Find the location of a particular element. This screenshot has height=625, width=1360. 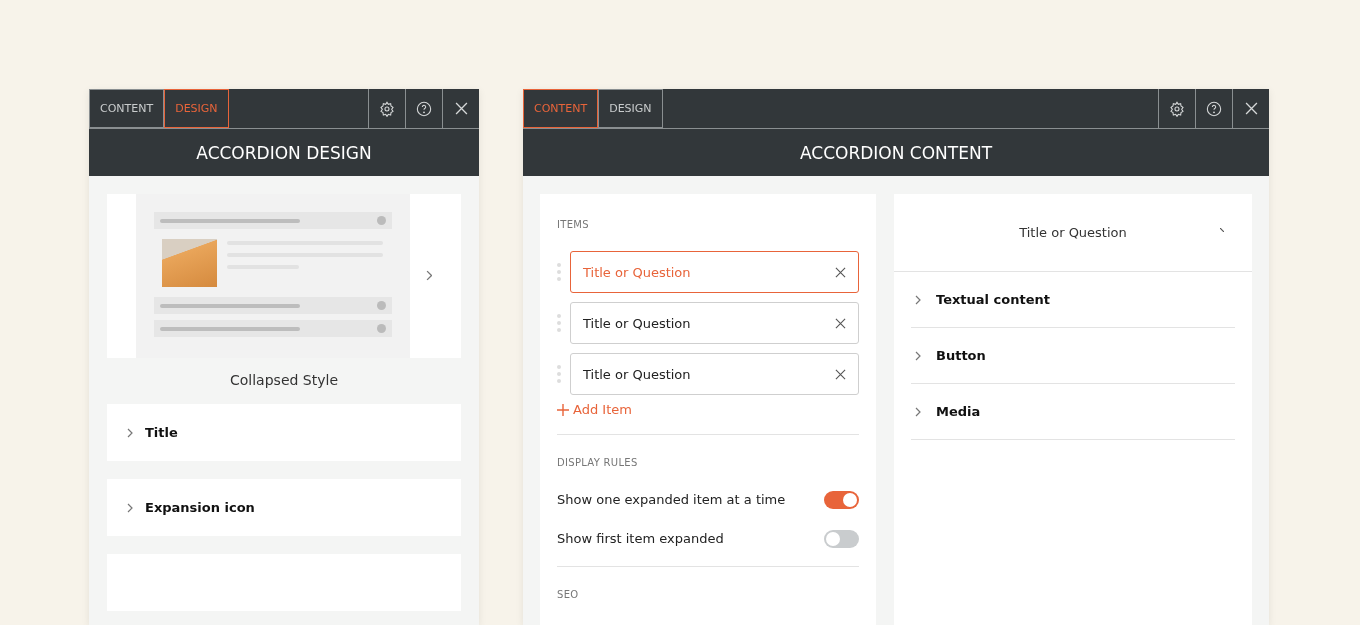

panel-title: ACCORDION DESIGN is located at coordinates (284, 152).